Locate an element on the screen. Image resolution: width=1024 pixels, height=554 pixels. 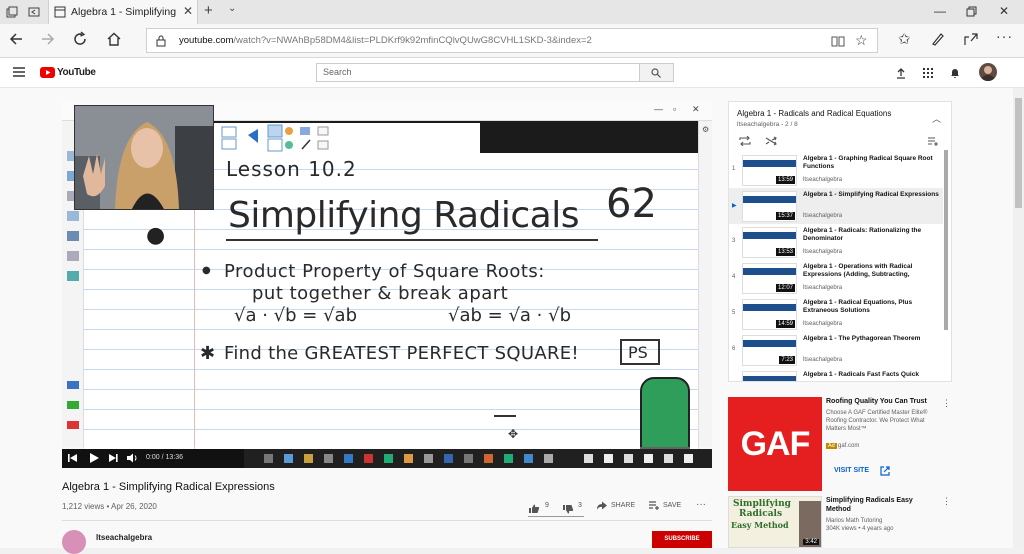
ad-thumbnail: GAF is located at coordinates (775, 444).